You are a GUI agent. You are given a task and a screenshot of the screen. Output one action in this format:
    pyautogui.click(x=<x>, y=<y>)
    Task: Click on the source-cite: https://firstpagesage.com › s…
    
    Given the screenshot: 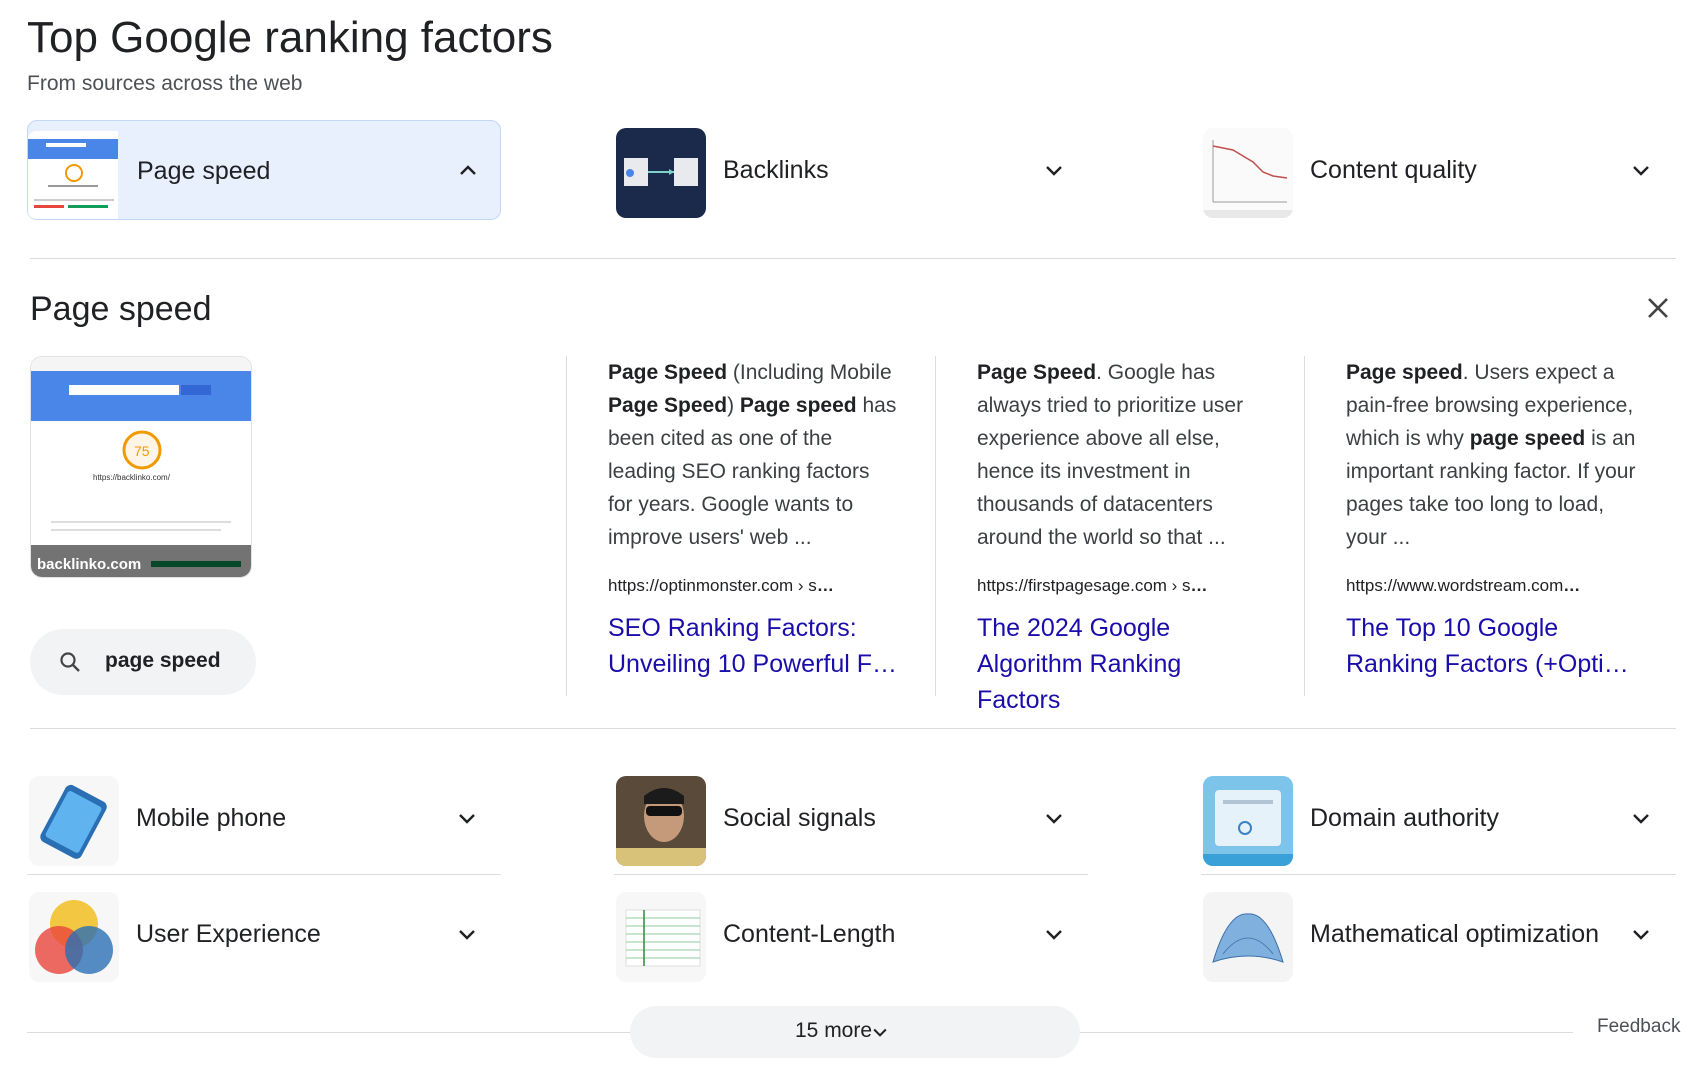 What is the action you would take?
    pyautogui.click(x=1122, y=586)
    